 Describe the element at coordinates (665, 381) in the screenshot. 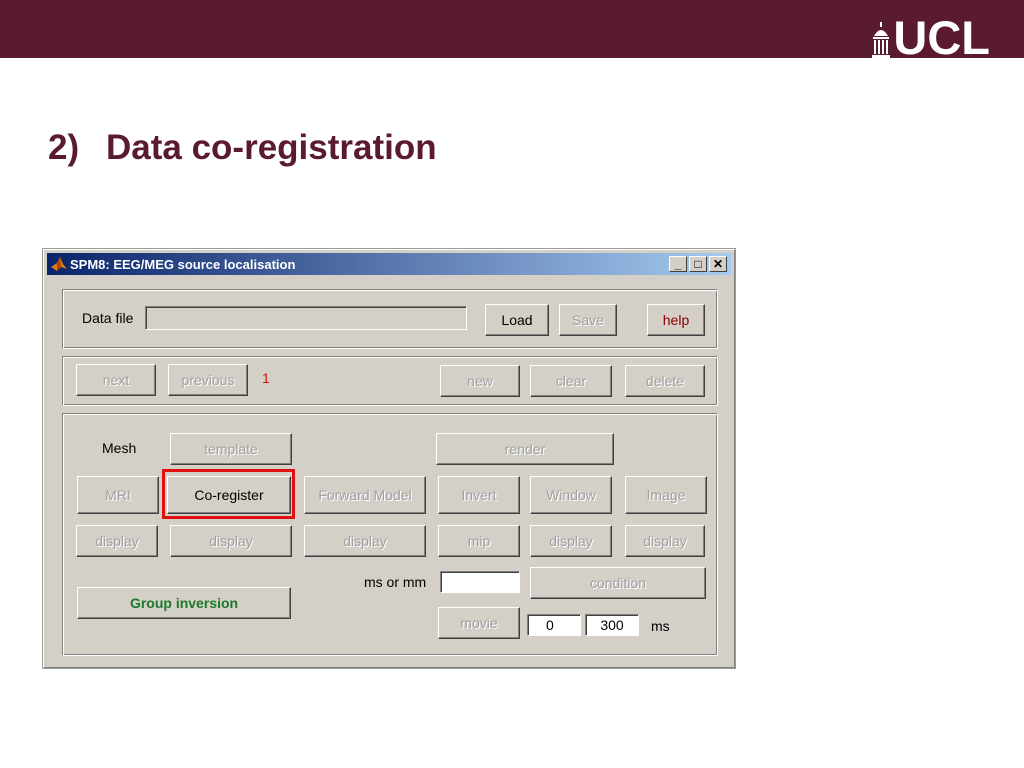

I see `delete-button: delete` at that location.